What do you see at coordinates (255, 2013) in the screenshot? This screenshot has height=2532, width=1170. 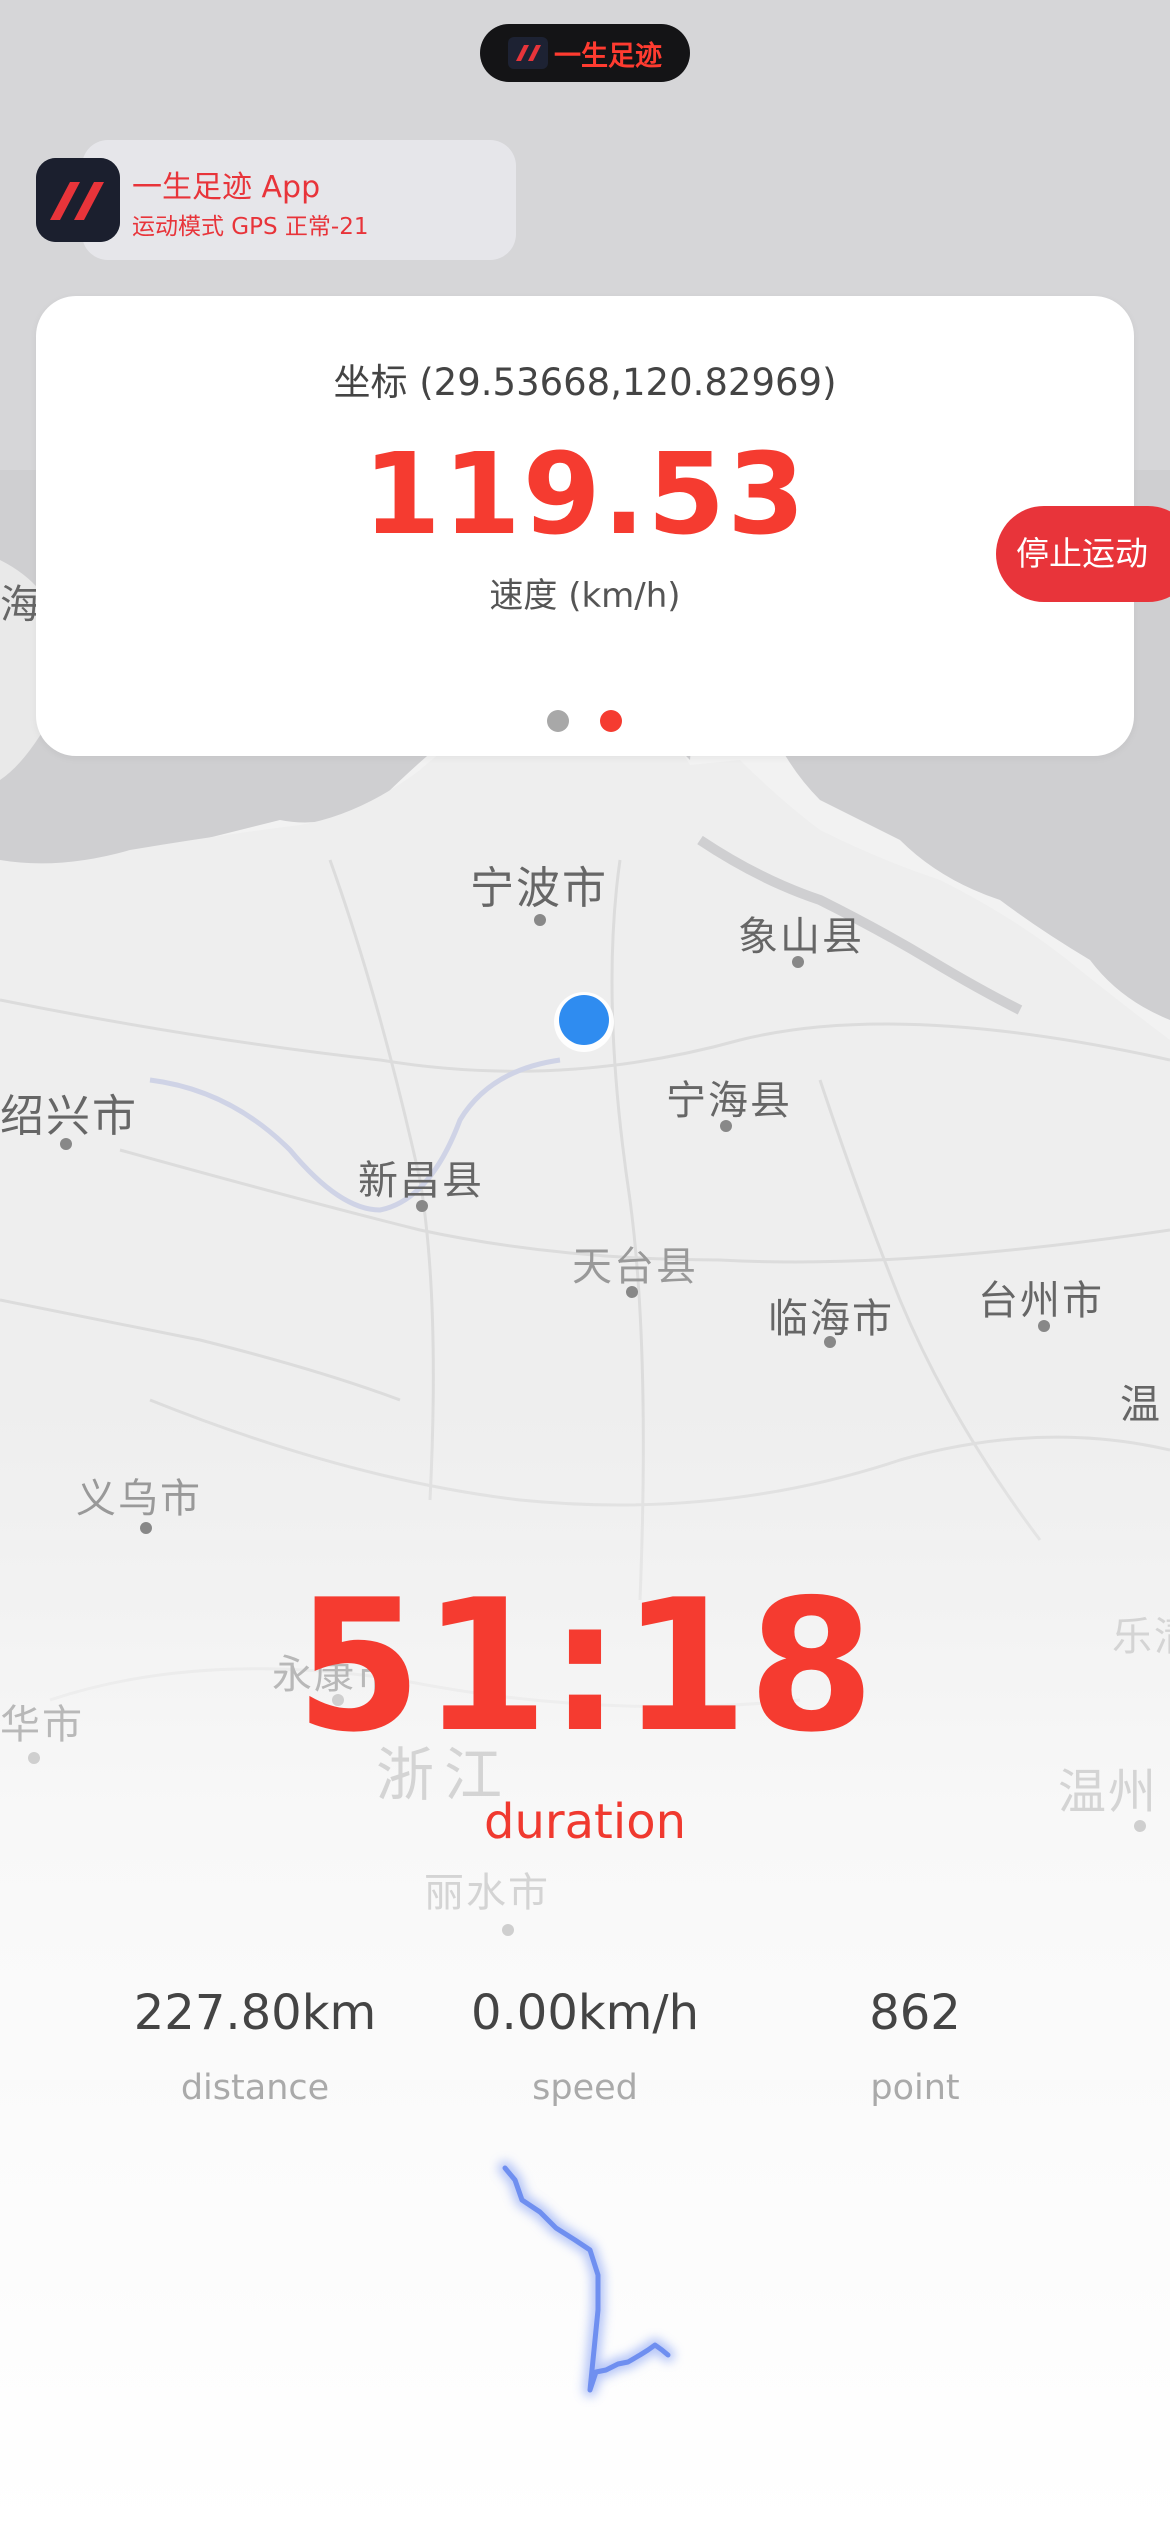 I see `distance-value: 227.80km` at bounding box center [255, 2013].